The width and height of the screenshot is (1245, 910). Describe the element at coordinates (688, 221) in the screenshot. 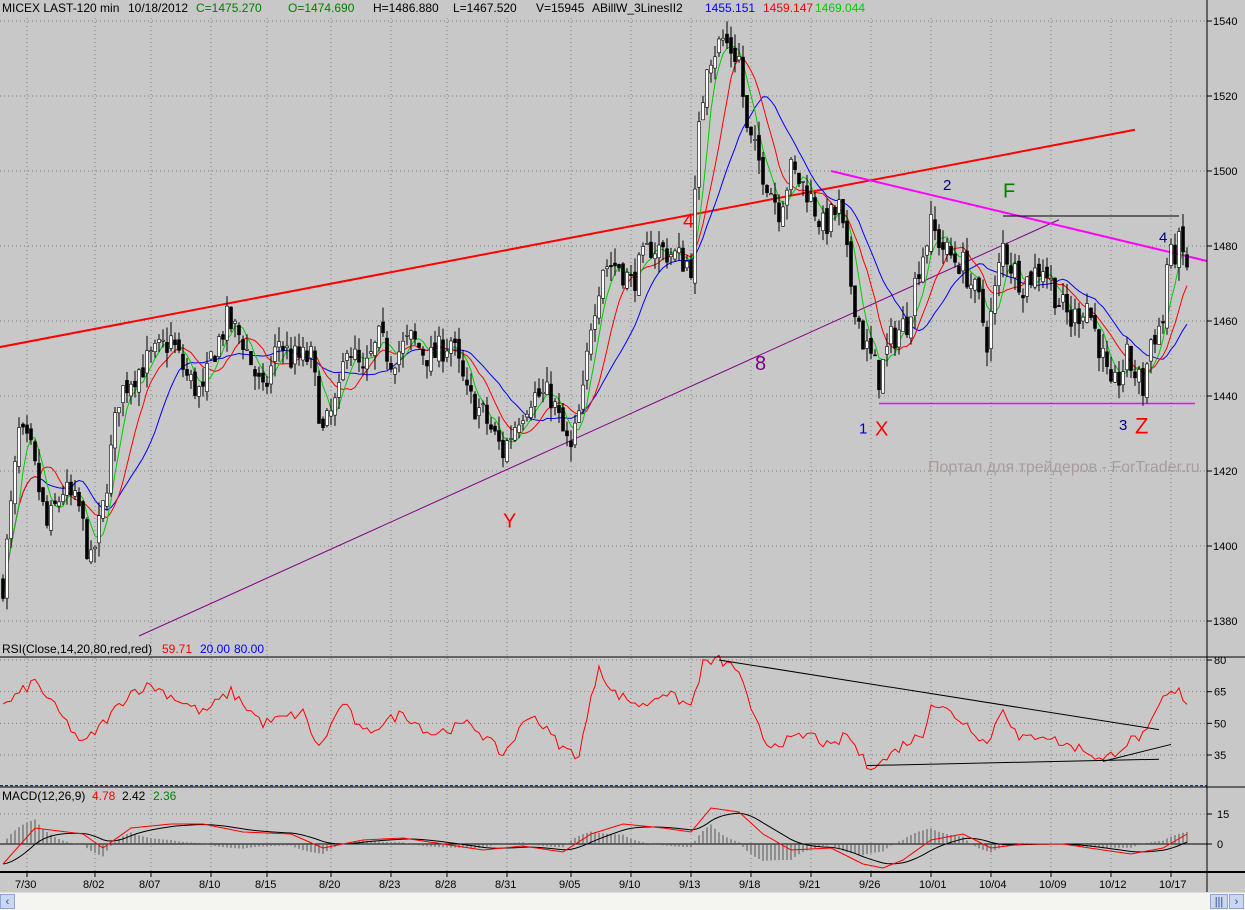

I see `wave-label: 4` at that location.